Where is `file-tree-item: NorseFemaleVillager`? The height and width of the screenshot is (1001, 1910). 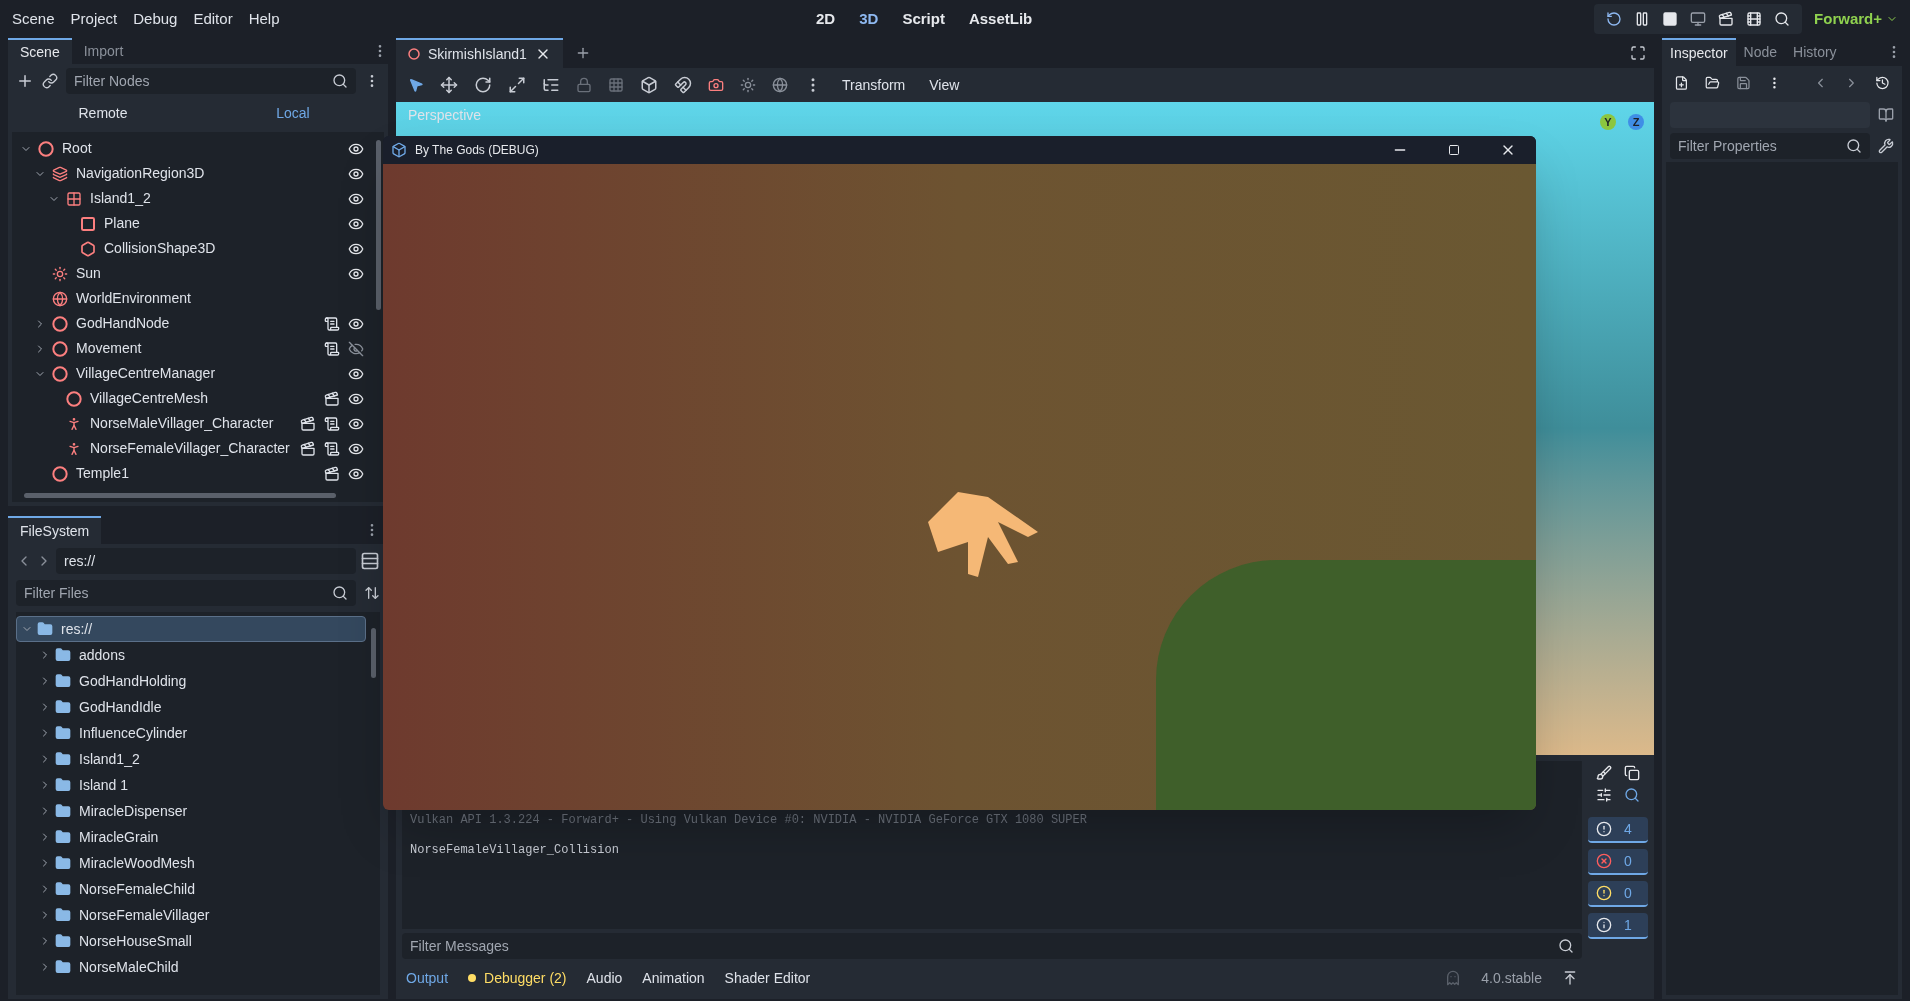
file-tree-item: NorseFemaleVillager is located at coordinates (191, 915).